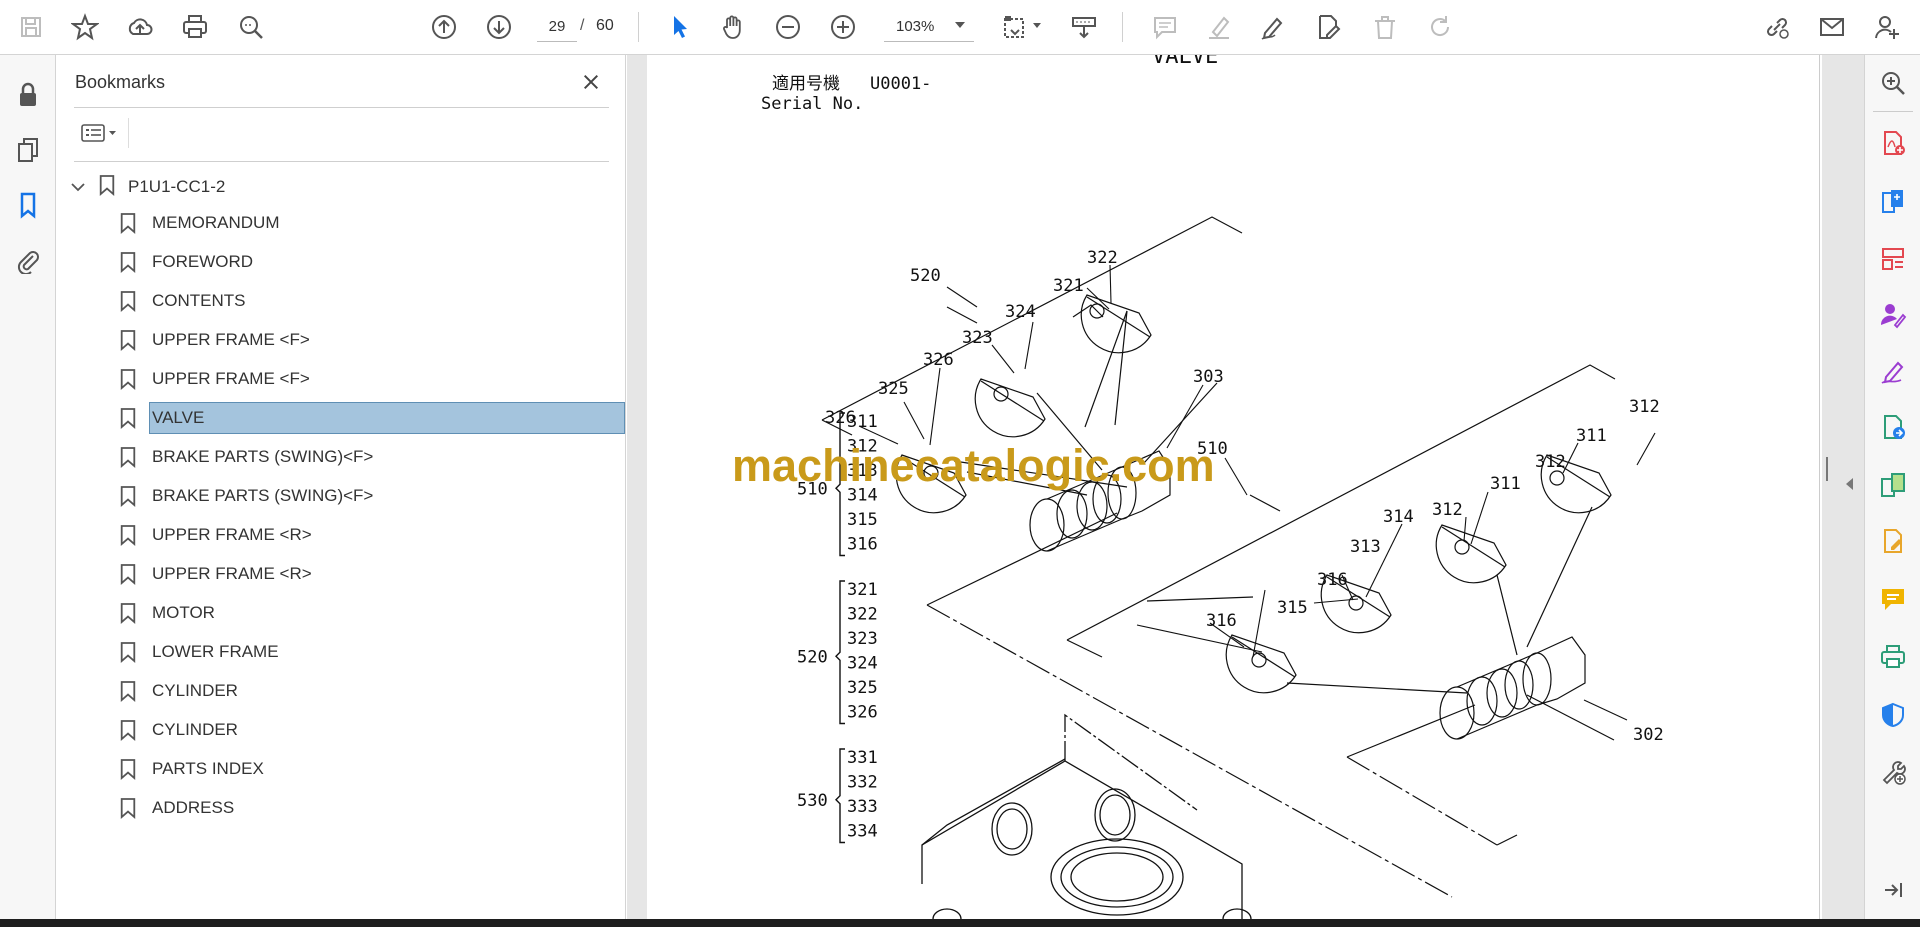  I want to click on page-fit-icon, so click(1015, 27).